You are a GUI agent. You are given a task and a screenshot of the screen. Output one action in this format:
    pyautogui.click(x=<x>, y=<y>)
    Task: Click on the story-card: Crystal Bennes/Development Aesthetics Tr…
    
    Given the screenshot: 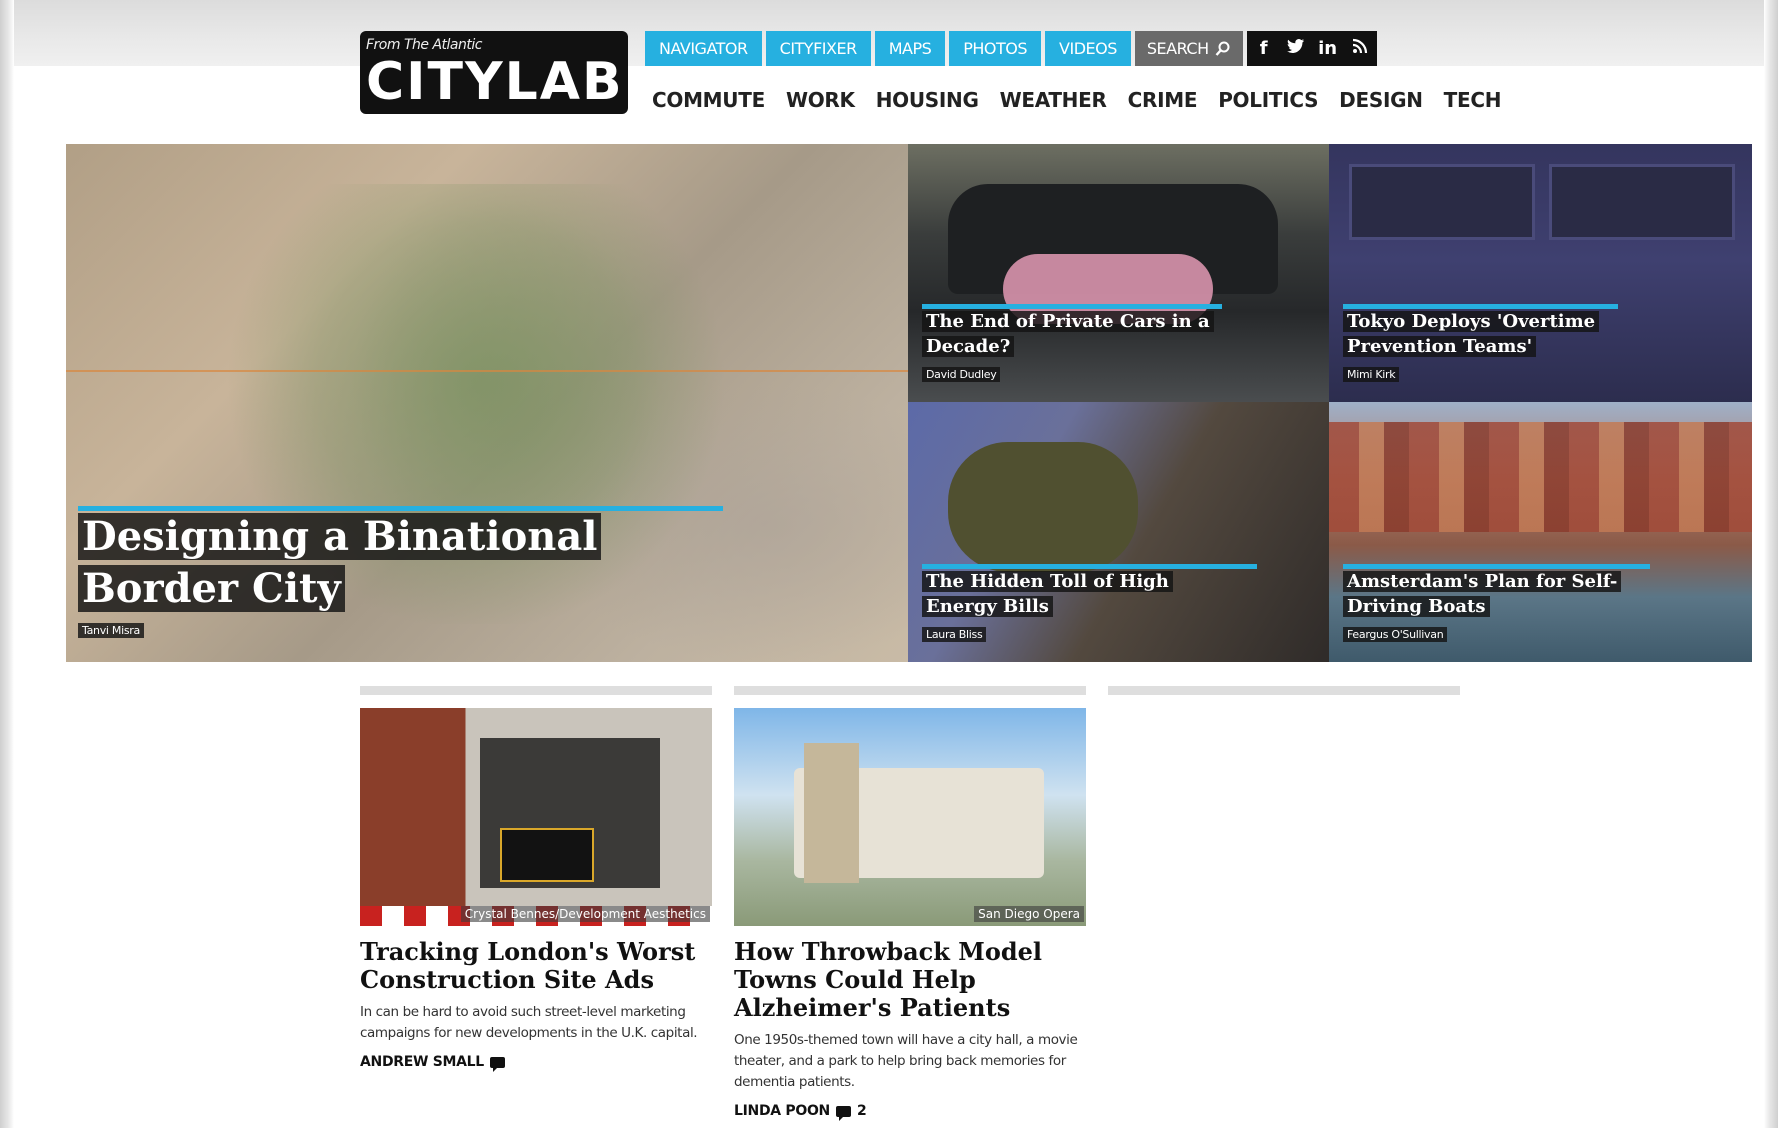 What is the action you would take?
    pyautogui.click(x=536, y=890)
    